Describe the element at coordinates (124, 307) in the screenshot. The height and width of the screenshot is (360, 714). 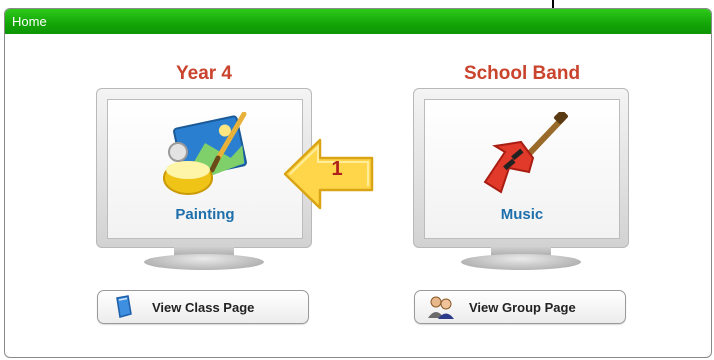
I see `class-book-icon` at that location.